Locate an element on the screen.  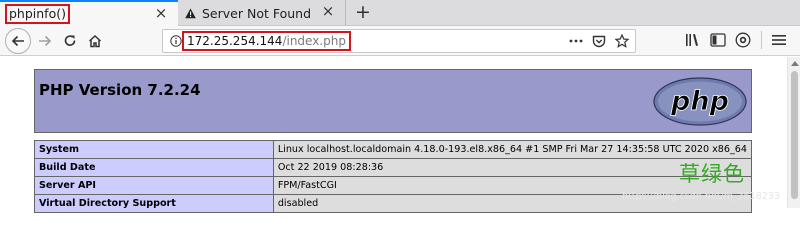
caption-overlay: 草绿色 is located at coordinates (712, 174).